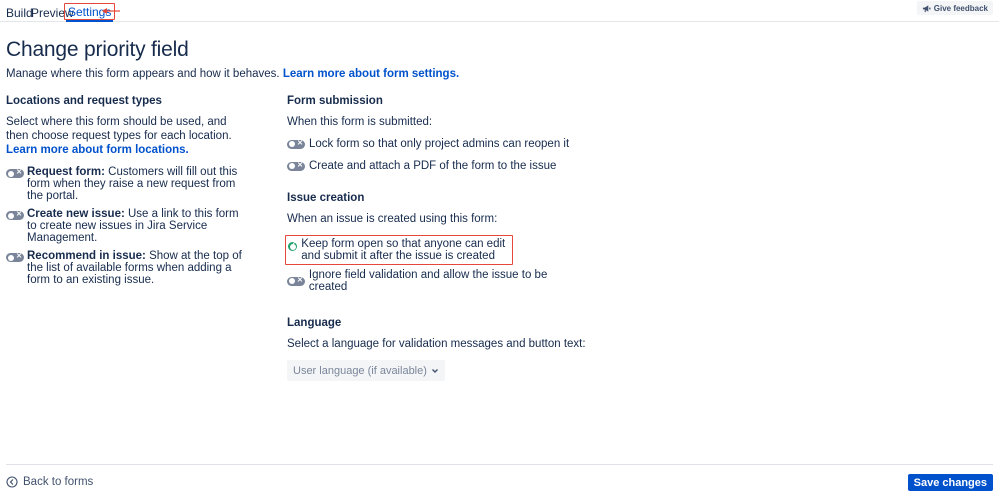  What do you see at coordinates (335, 101) in the screenshot?
I see `form-submission-title: Form submission` at bounding box center [335, 101].